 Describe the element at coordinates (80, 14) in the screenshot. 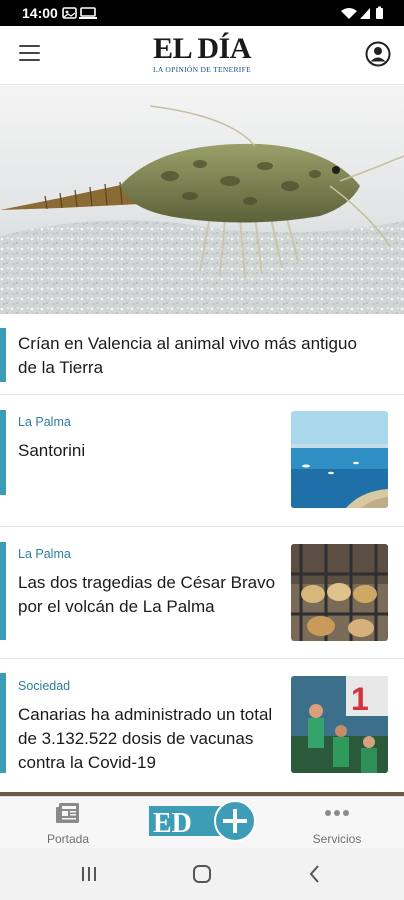

I see `status-notification-icons` at that location.